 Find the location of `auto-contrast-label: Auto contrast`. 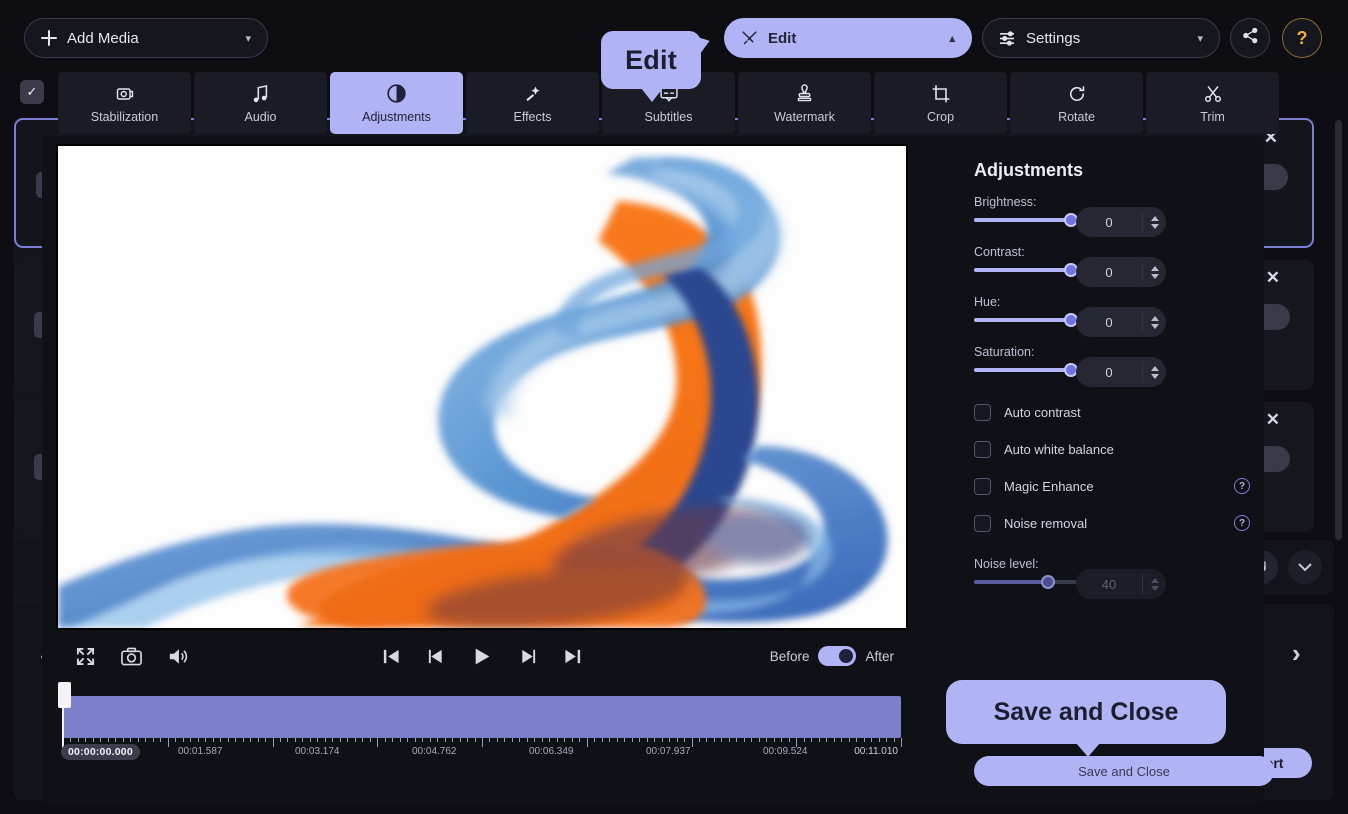

auto-contrast-label: Auto contrast is located at coordinates (1042, 412).